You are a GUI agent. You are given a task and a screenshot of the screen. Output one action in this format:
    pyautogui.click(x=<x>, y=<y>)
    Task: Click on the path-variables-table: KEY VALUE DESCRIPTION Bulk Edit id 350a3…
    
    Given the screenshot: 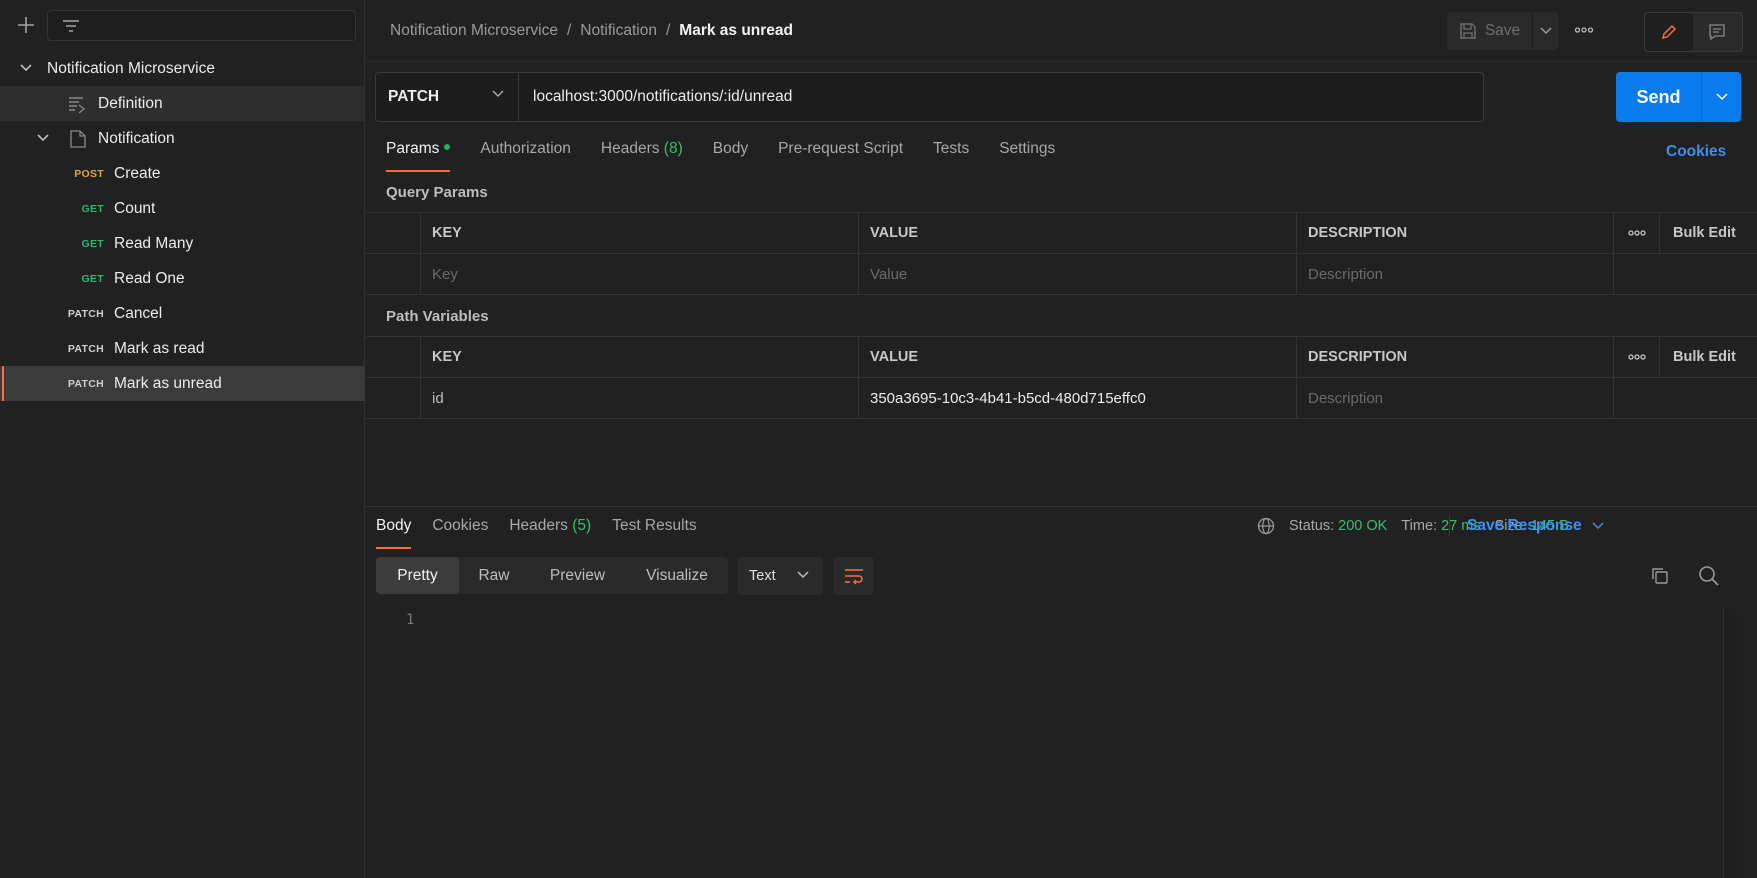 What is the action you would take?
    pyautogui.click(x=1061, y=377)
    